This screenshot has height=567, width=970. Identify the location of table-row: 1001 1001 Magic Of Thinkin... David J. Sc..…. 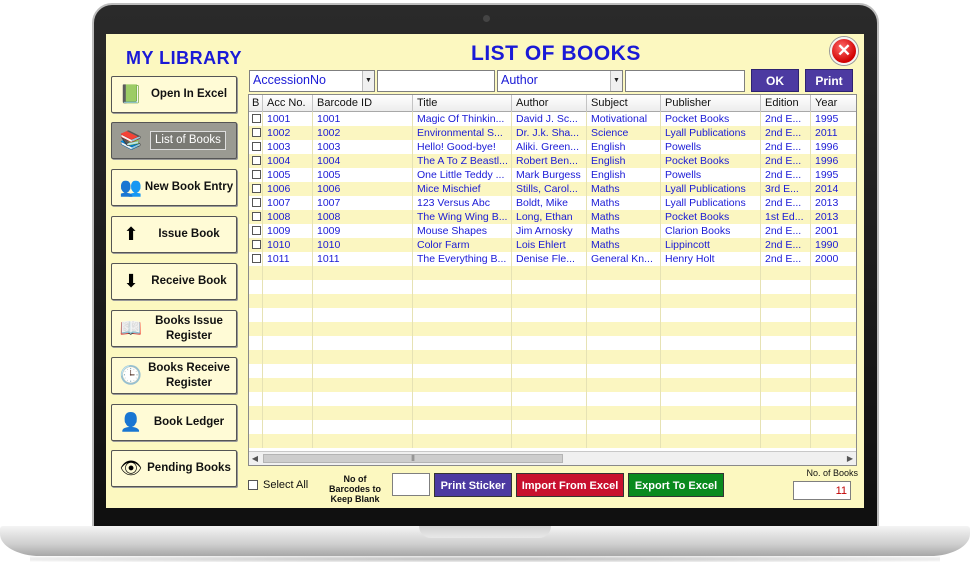
(552, 119).